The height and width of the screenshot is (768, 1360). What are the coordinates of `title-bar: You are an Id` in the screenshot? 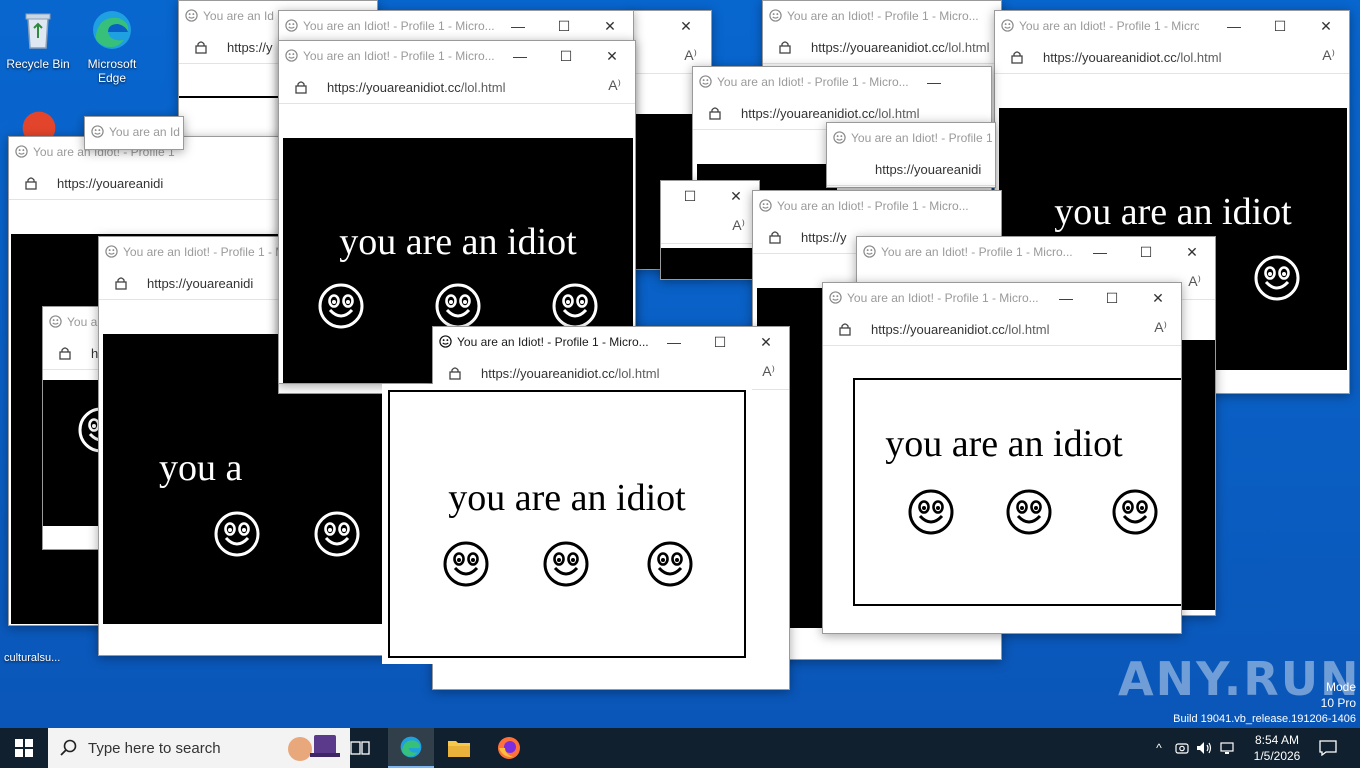 It's located at (134, 132).